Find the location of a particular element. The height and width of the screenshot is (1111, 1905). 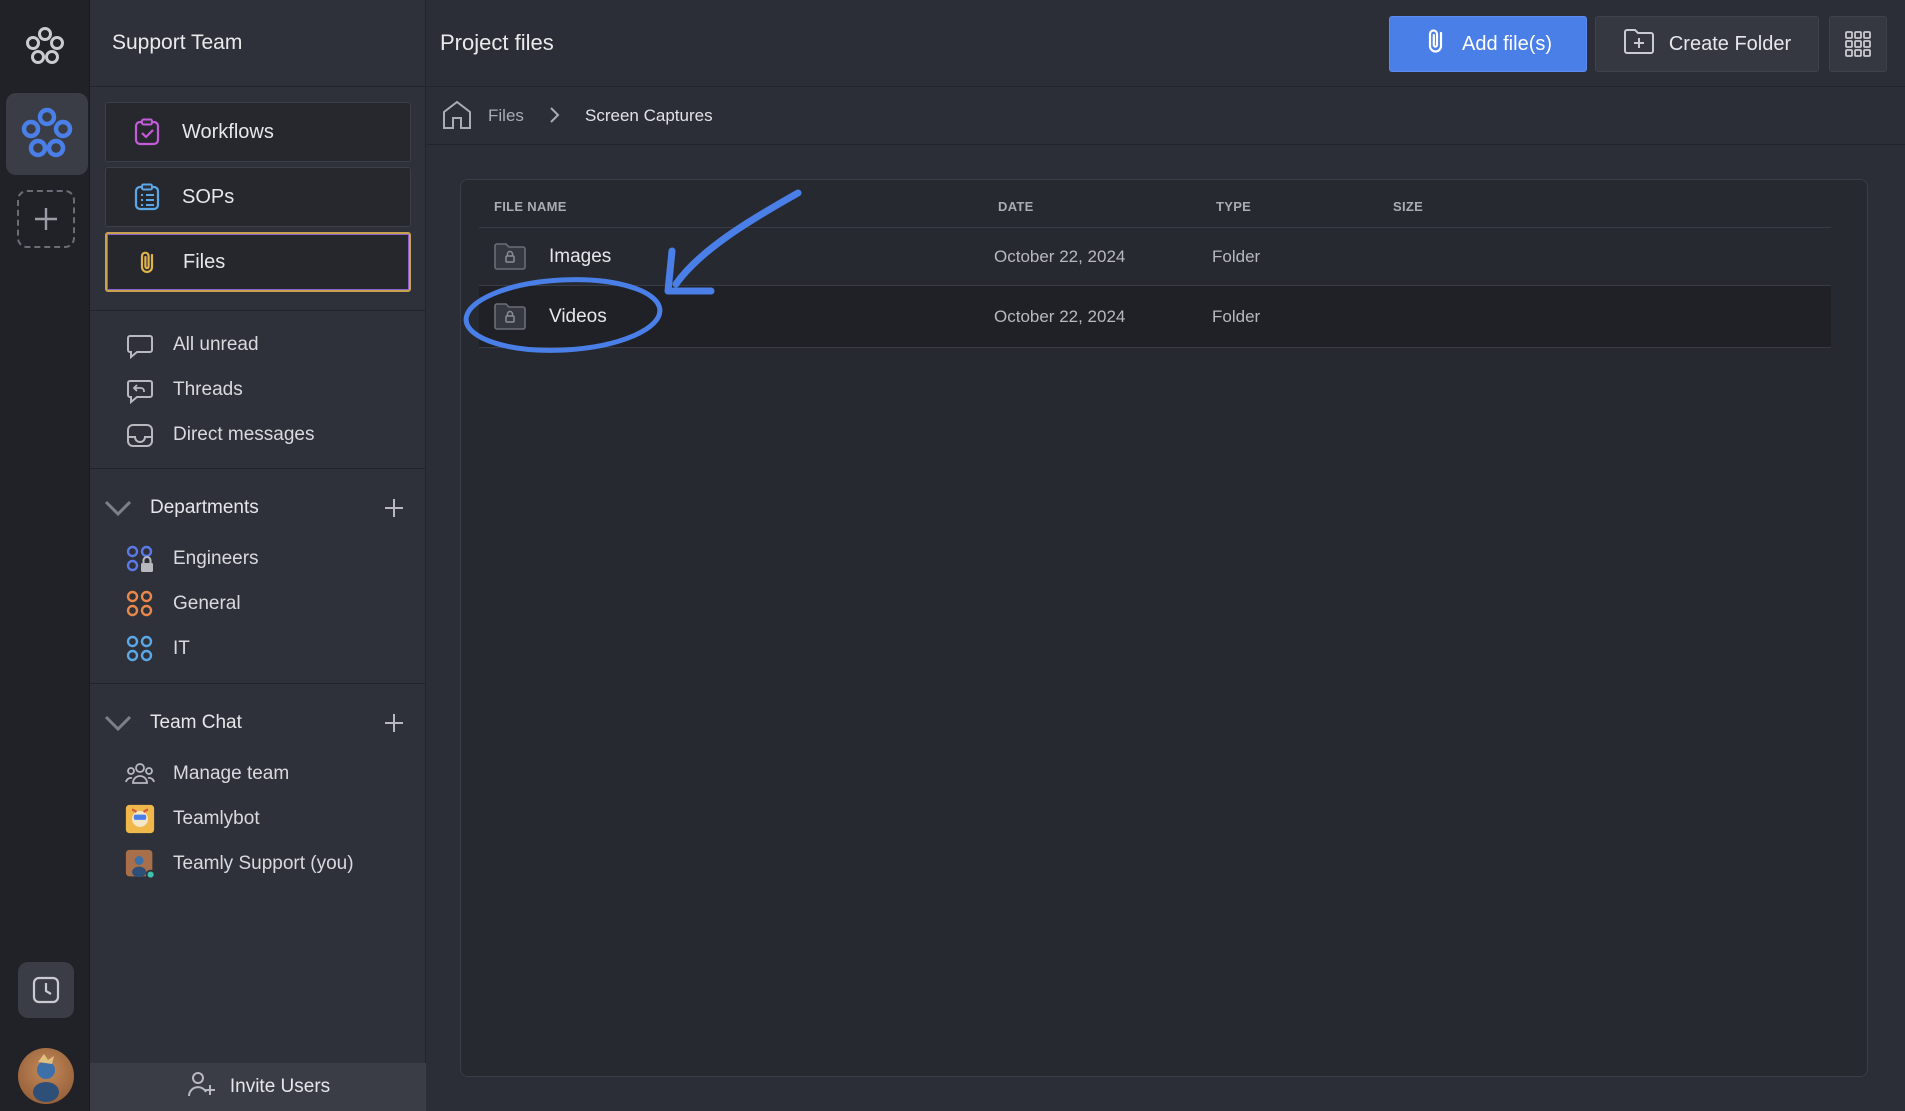

sidebar-item-threads: Threads is located at coordinates (184, 390).